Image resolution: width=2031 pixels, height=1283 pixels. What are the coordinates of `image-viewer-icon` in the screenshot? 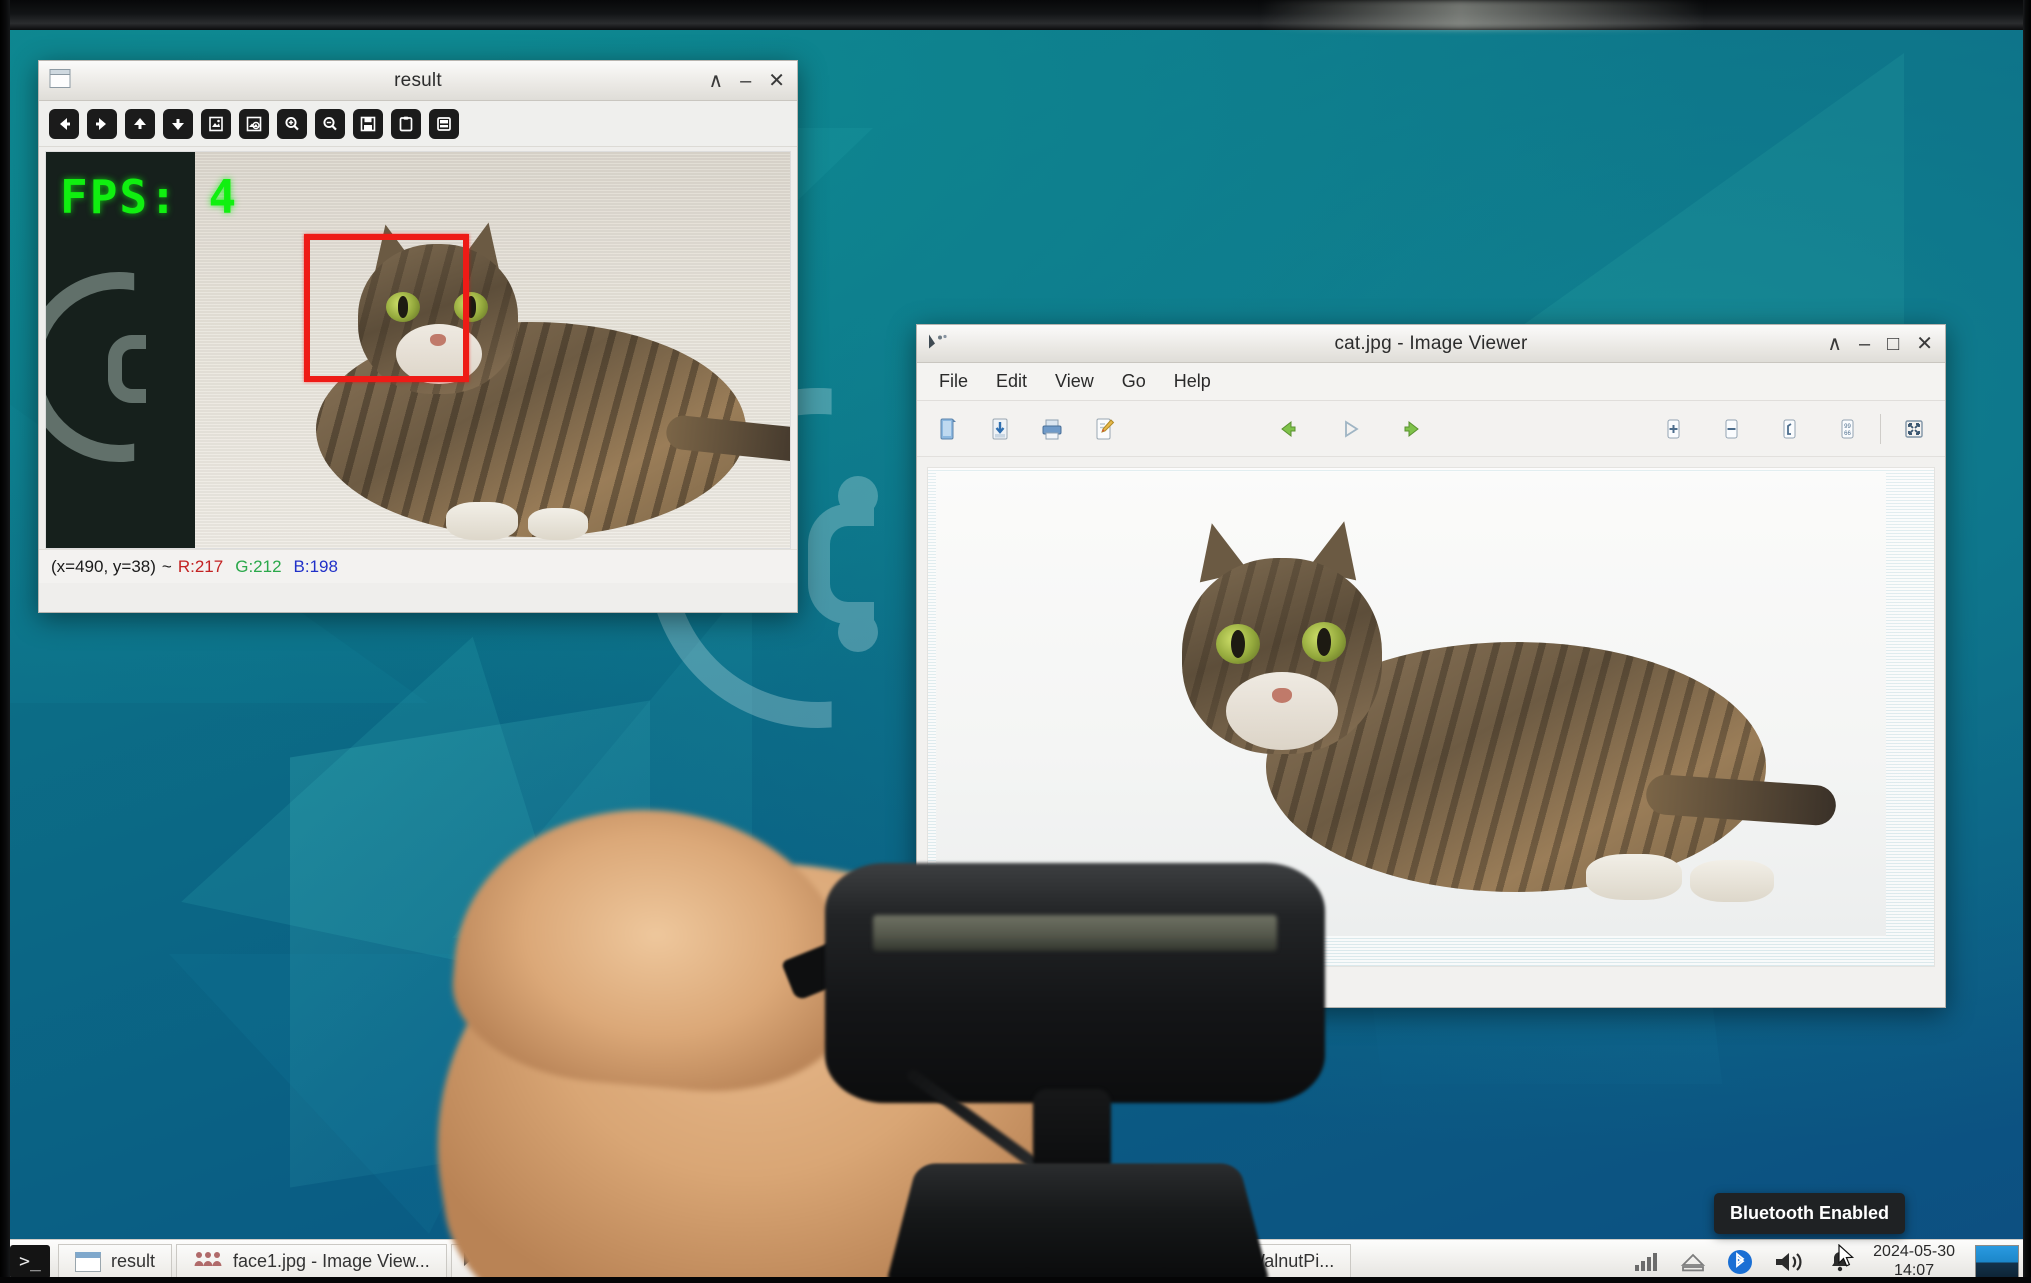 It's located at (939, 343).